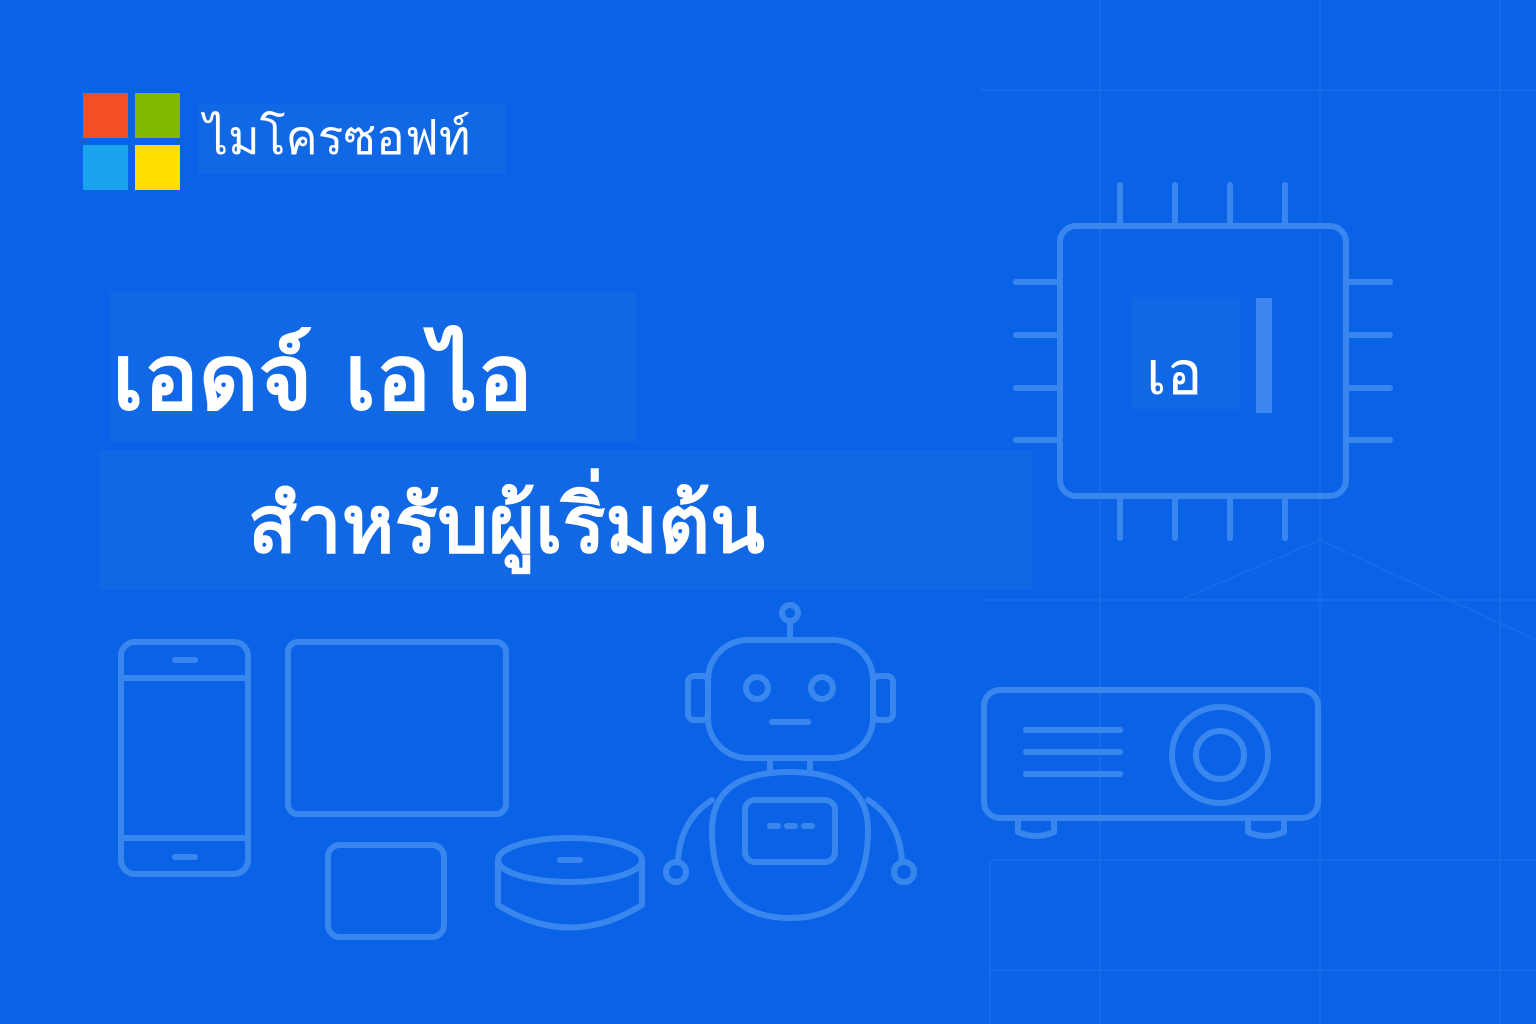  Describe the element at coordinates (1264, 355) in the screenshot. I see `chip-letter-bar` at that location.